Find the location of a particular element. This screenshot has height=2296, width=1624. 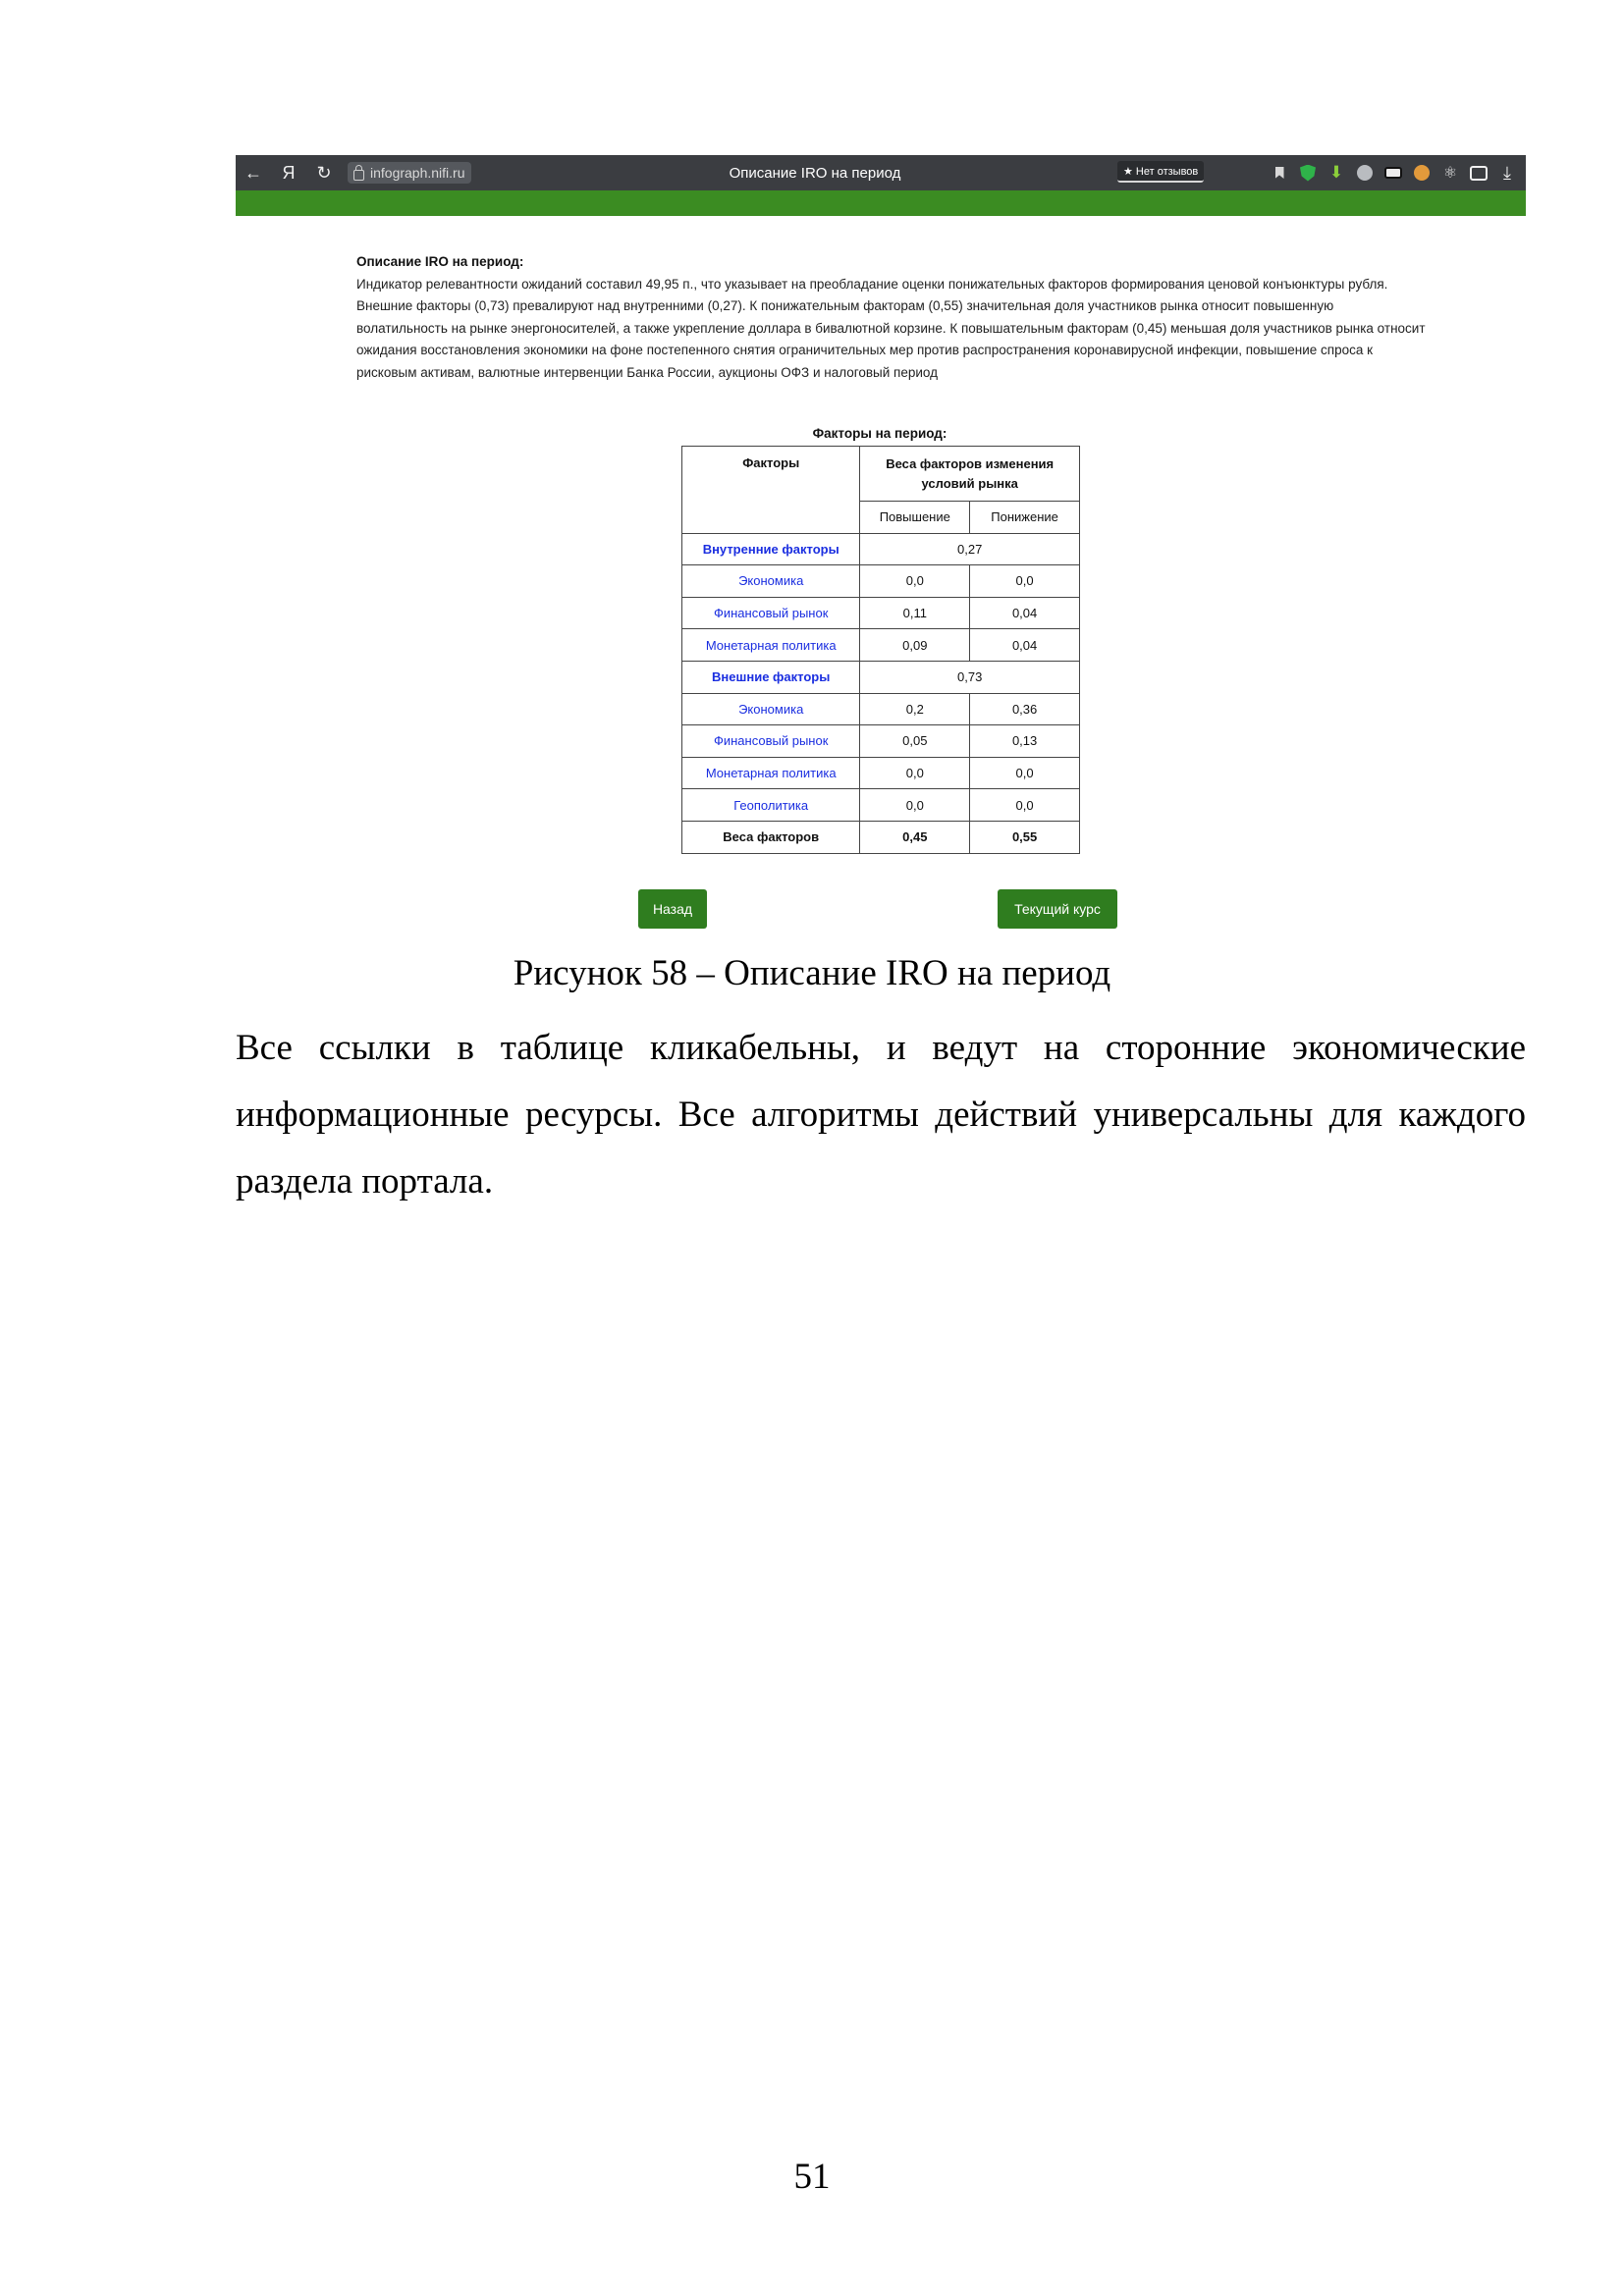

header-up: Повышение is located at coordinates (915, 517).